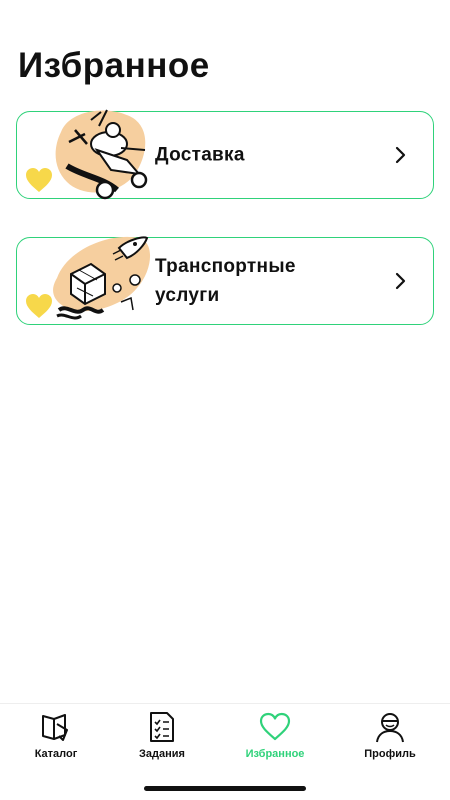 The width and height of the screenshot is (450, 800). Describe the element at coordinates (114, 65) in the screenshot. I see `page-title: Избранное` at that location.